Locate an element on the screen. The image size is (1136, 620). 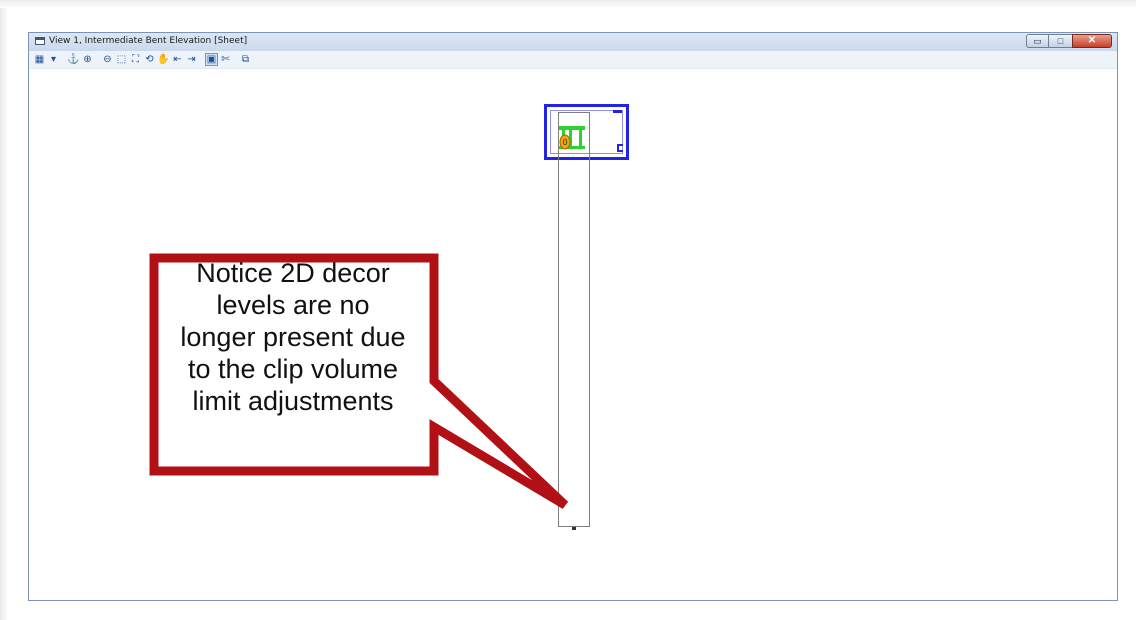
callout-line: limit adjustments is located at coordinates (293, 401).